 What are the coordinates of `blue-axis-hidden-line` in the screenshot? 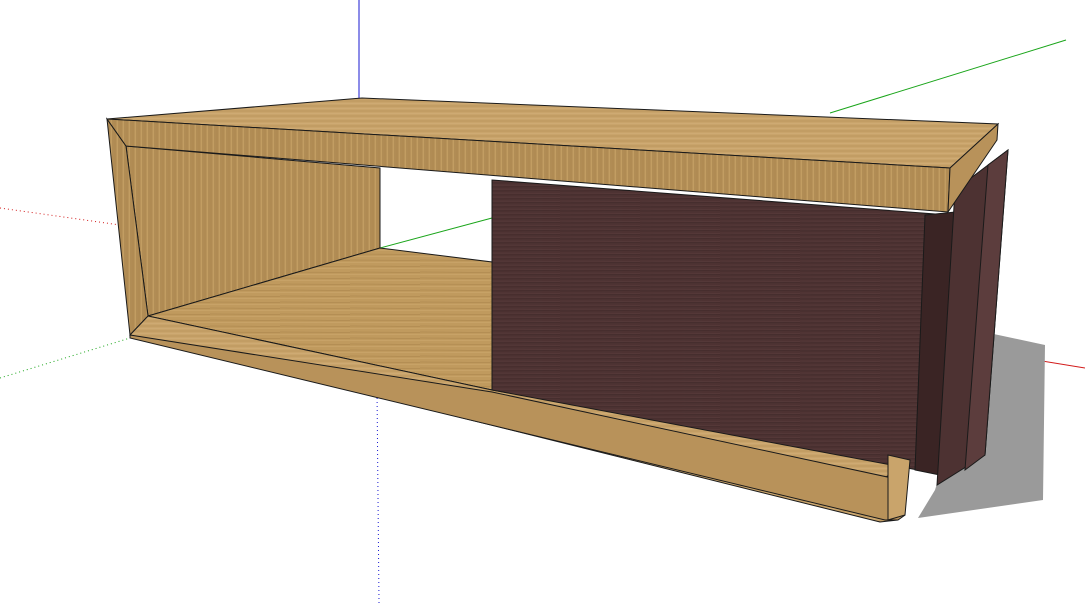 It's located at (378, 496).